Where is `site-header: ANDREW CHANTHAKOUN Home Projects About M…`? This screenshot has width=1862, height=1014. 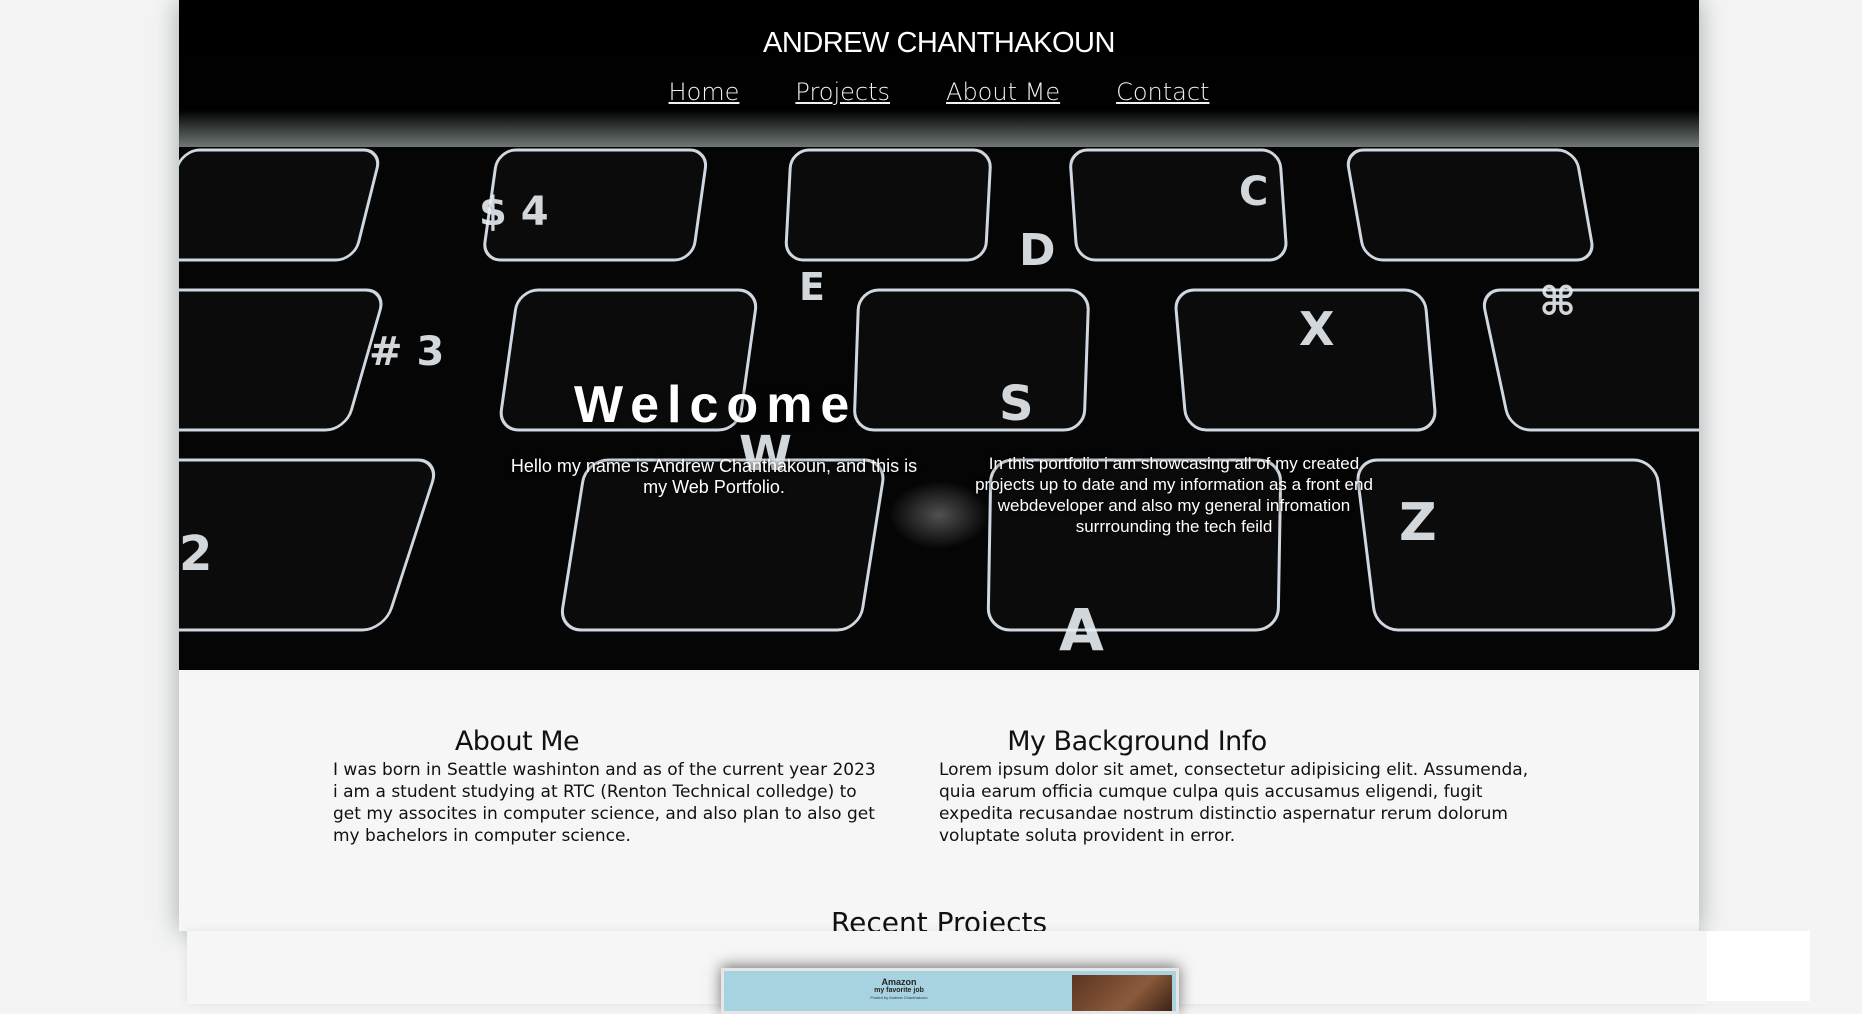
site-header: ANDREW CHANTHAKOUN Home Projects About M… is located at coordinates (939, 73).